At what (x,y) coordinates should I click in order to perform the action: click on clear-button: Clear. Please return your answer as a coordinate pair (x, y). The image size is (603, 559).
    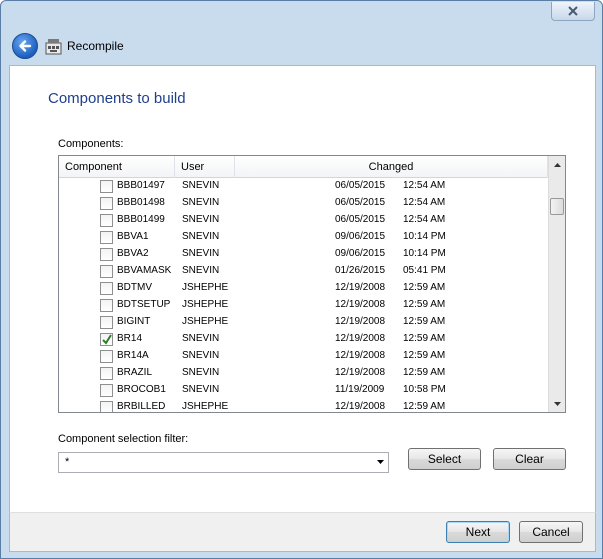
    Looking at the image, I should click on (529, 459).